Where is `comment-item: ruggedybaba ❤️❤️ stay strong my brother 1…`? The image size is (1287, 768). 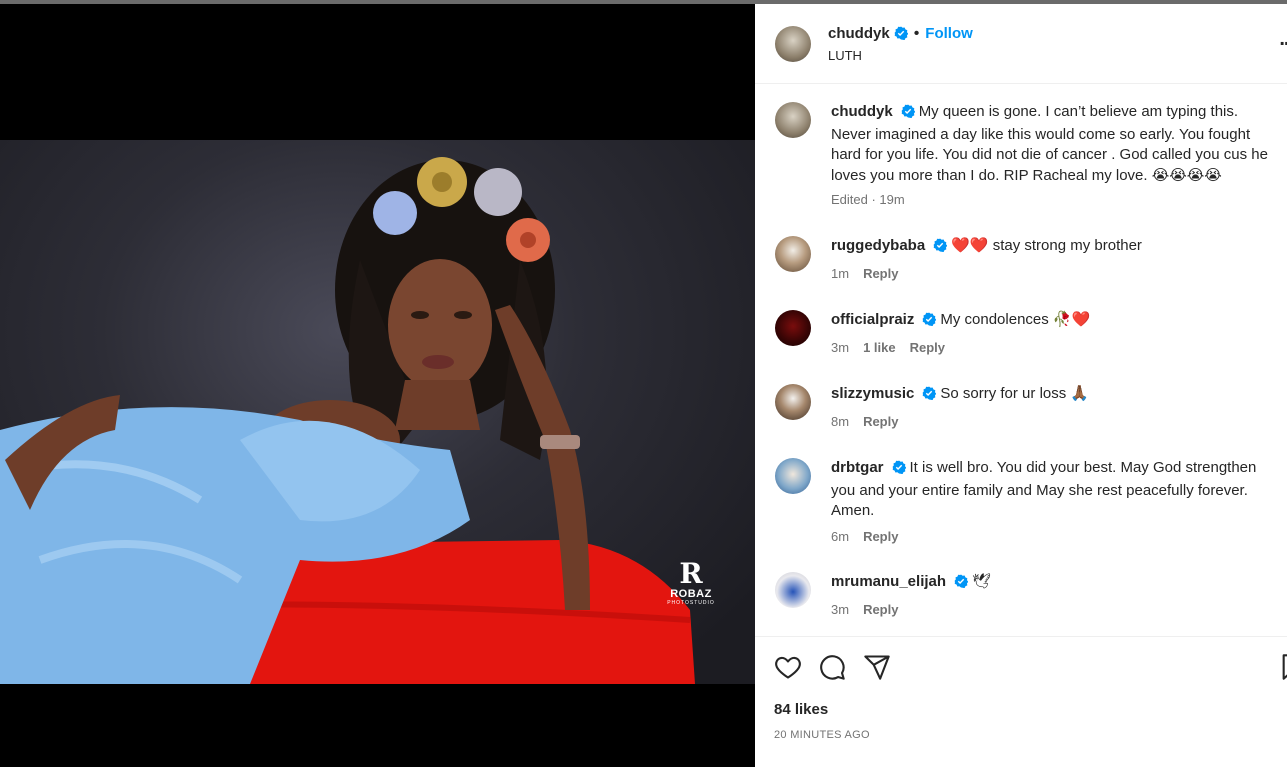 comment-item: ruggedybaba ❤️❤️ stay strong my brother 1… is located at coordinates (1030, 266).